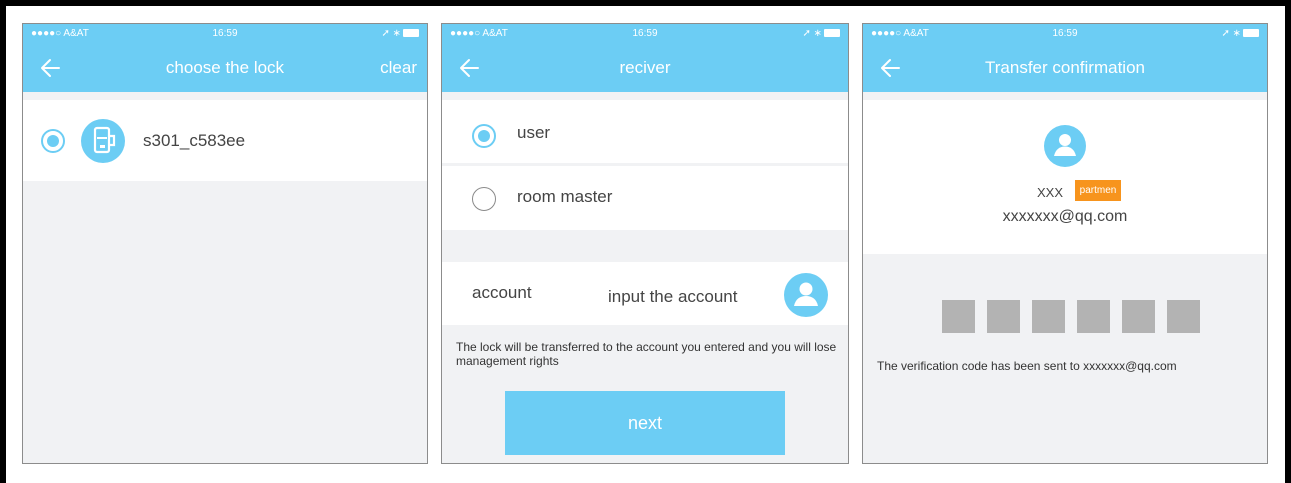  What do you see at coordinates (1050, 192) in the screenshot?
I see `recipient-name: XXX` at bounding box center [1050, 192].